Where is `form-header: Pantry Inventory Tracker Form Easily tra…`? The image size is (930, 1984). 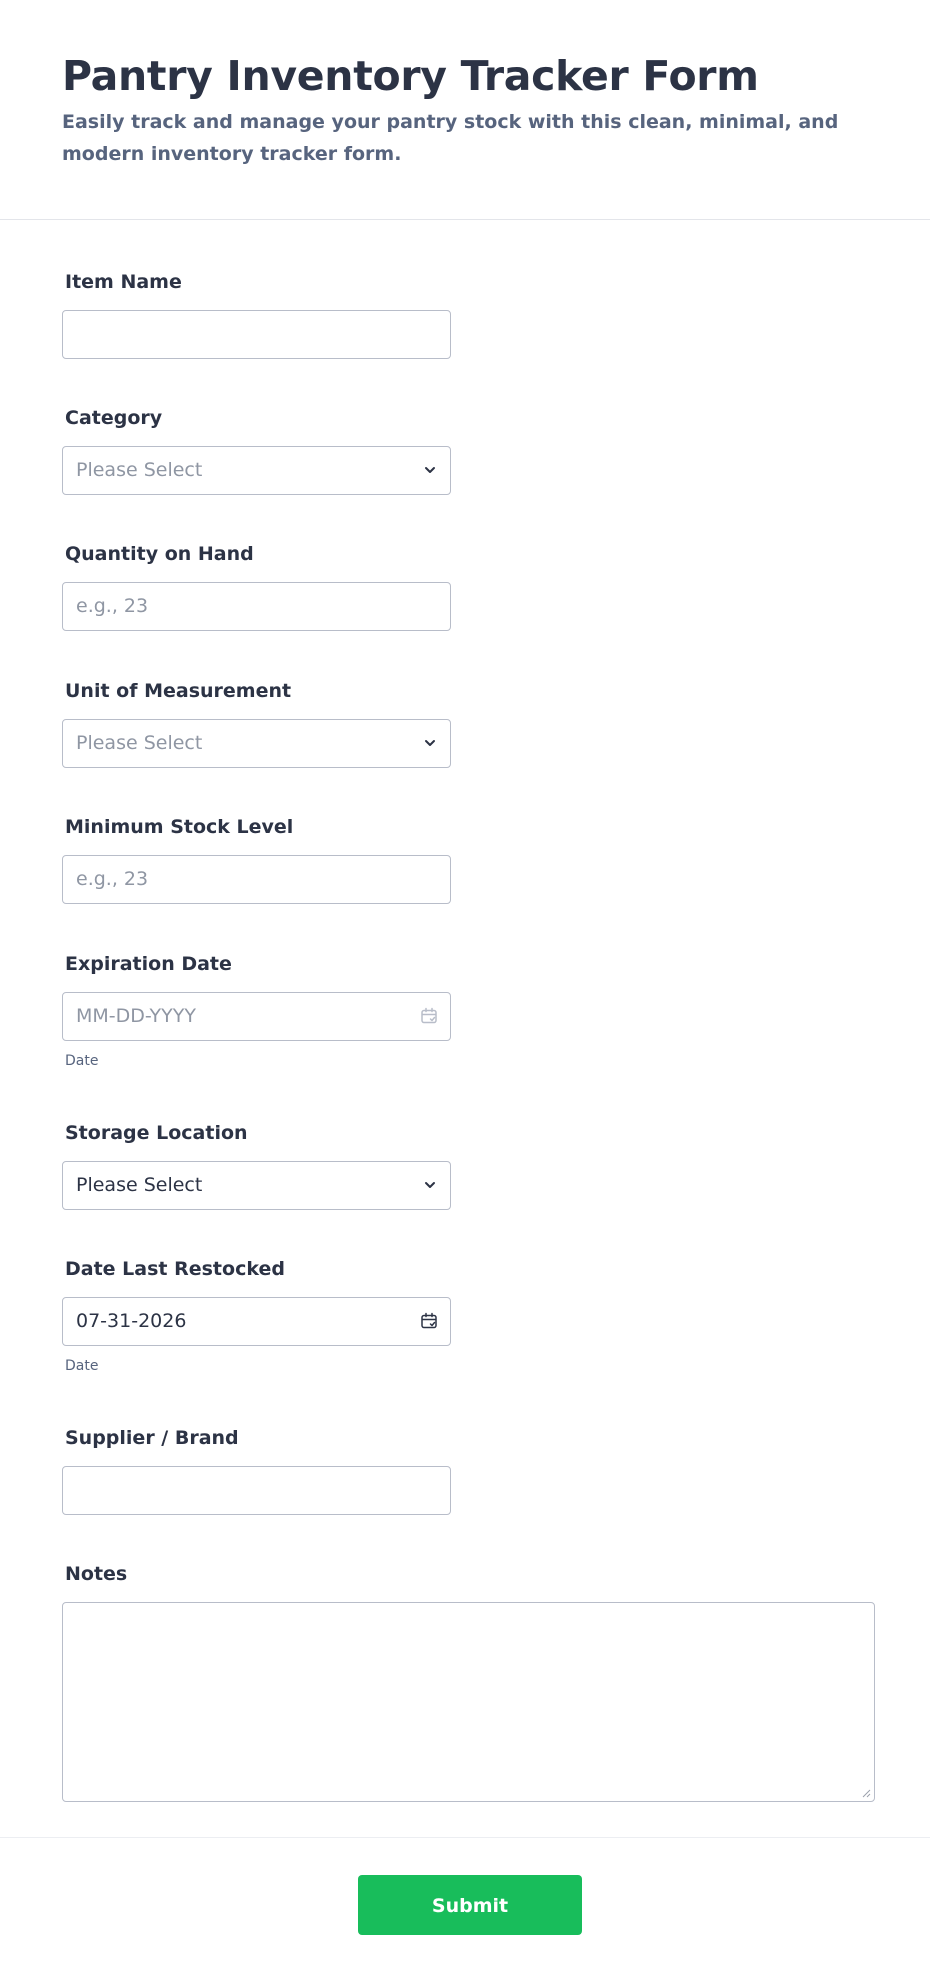
form-header: Pantry Inventory Tracker Form Easily tra… is located at coordinates (465, 110).